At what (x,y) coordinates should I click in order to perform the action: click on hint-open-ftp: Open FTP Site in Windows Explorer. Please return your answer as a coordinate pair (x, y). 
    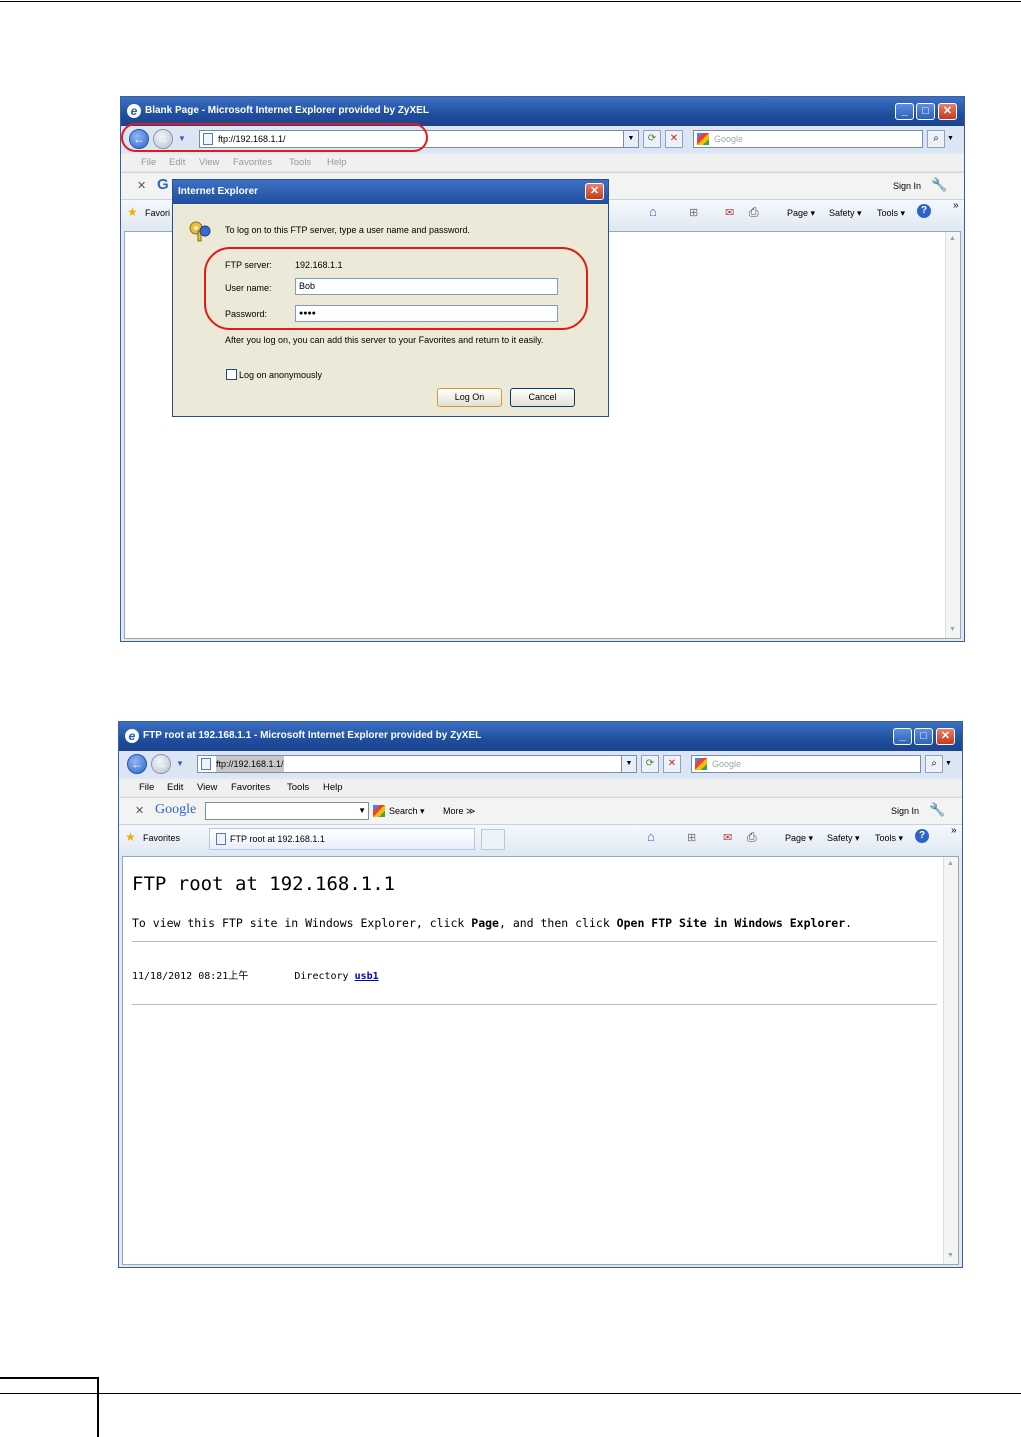
    Looking at the image, I should click on (731, 923).